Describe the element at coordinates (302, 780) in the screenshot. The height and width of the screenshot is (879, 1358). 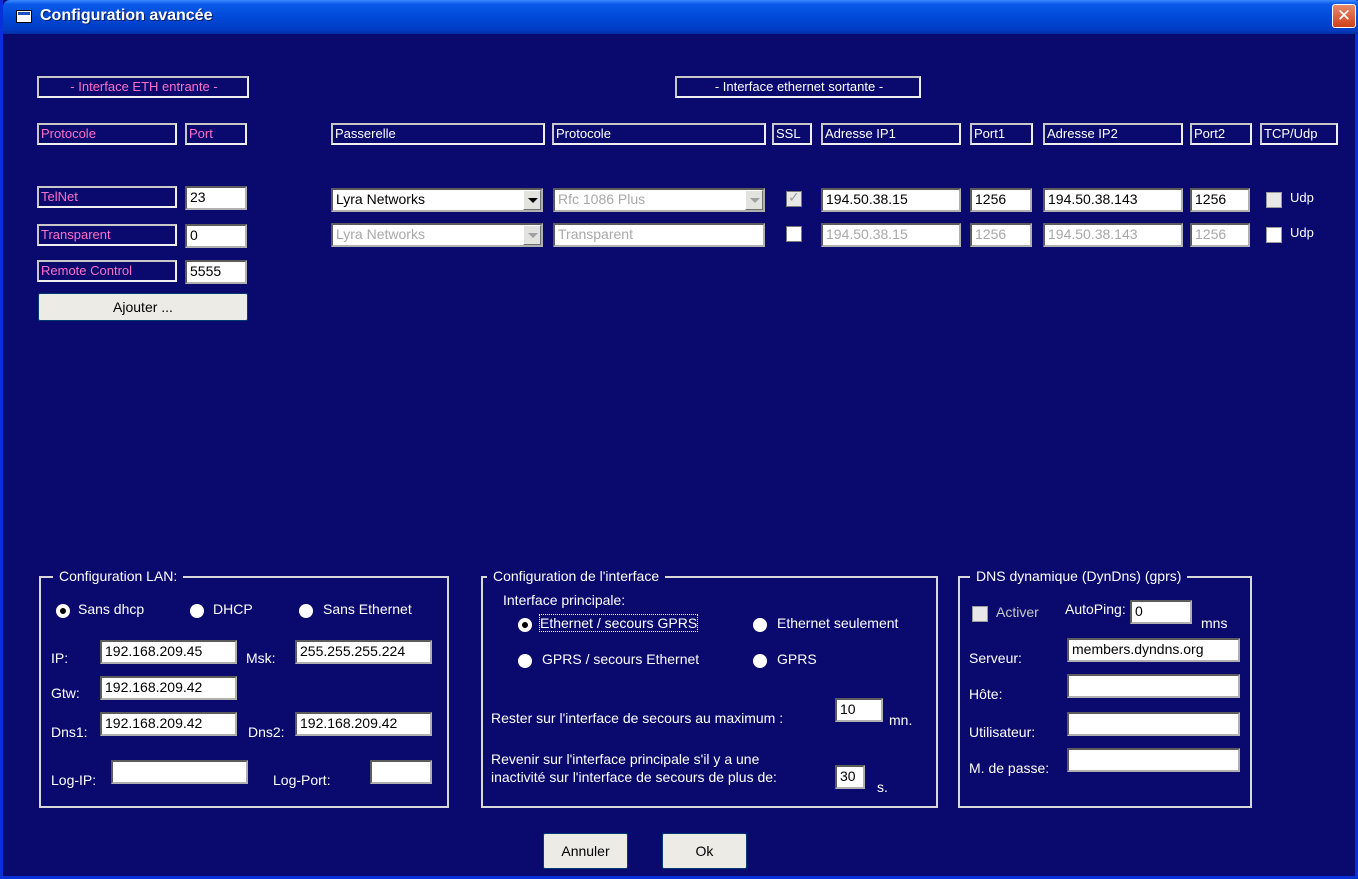
I see `logport-label: Log-Port:` at that location.